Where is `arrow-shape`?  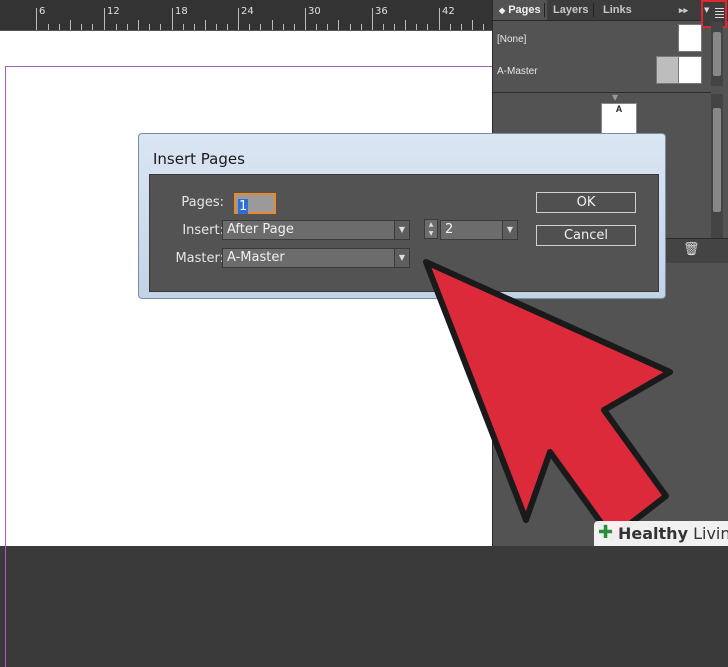 arrow-shape is located at coordinates (548, 400).